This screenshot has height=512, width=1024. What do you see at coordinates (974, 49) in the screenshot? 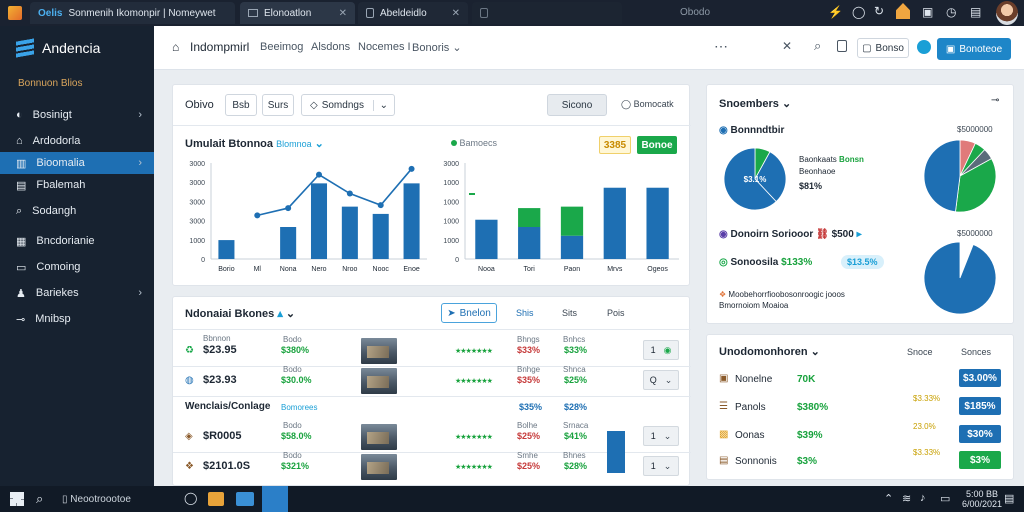
I see `primary-button: ▣ Bonoteoe` at bounding box center [974, 49].